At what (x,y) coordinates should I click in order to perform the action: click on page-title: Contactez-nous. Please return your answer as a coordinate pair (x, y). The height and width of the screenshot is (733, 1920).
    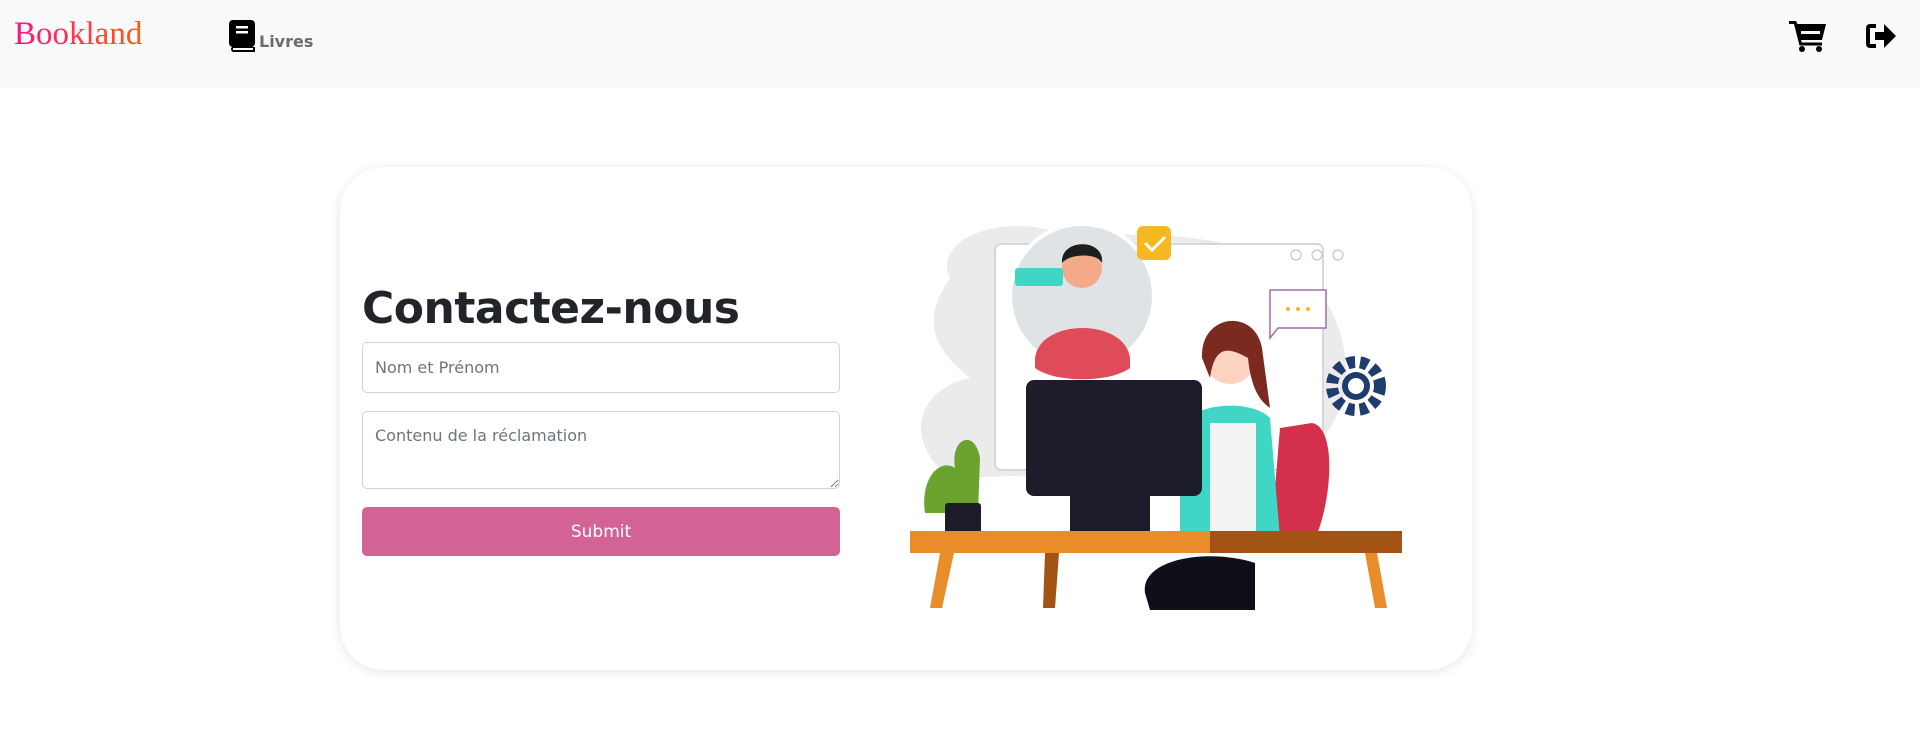
    Looking at the image, I should click on (551, 308).